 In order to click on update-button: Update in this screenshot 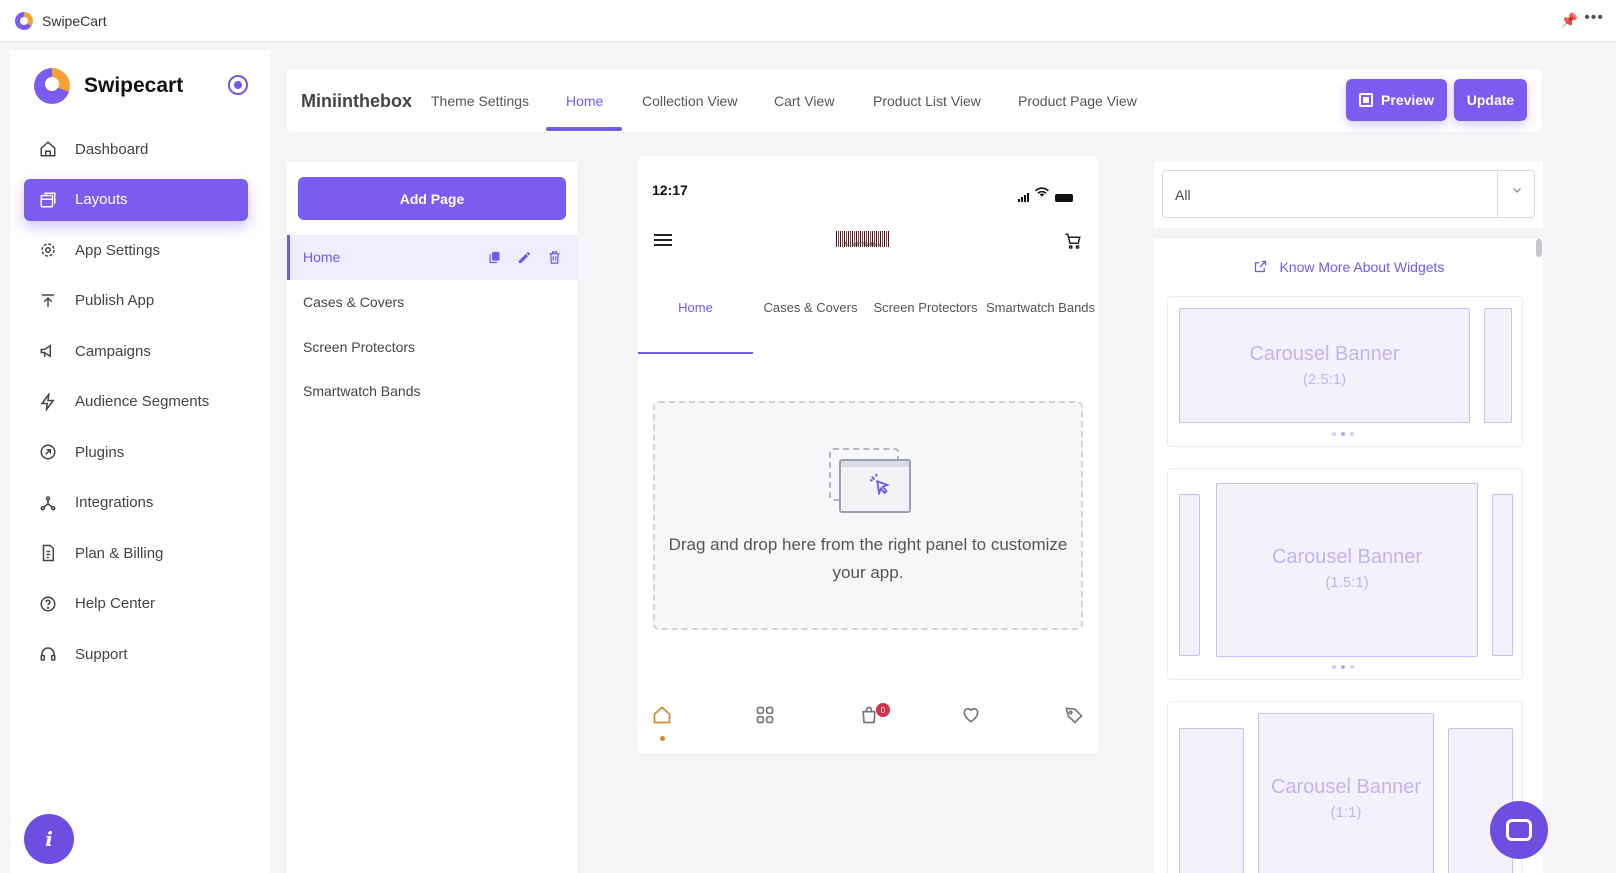, I will do `click(1490, 100)`.